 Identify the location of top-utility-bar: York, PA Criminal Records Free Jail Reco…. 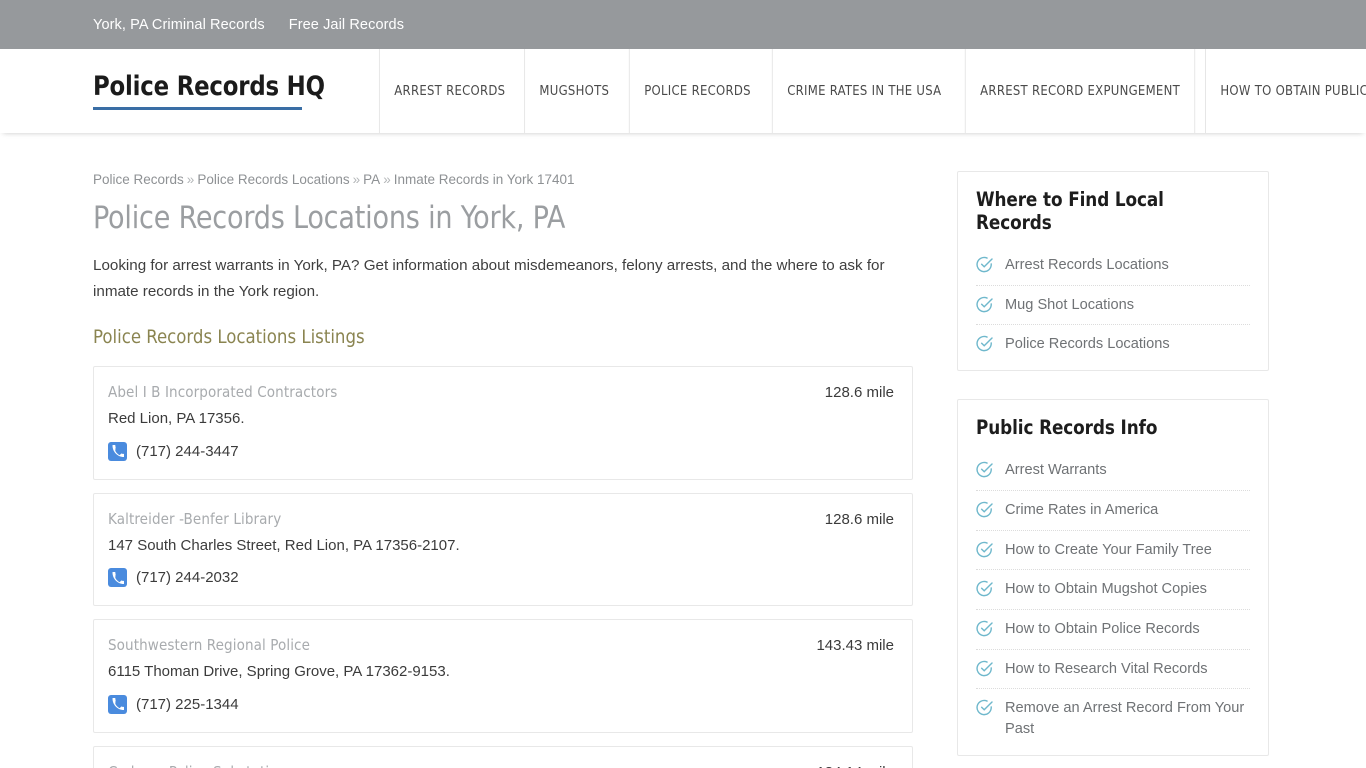
(683, 24).